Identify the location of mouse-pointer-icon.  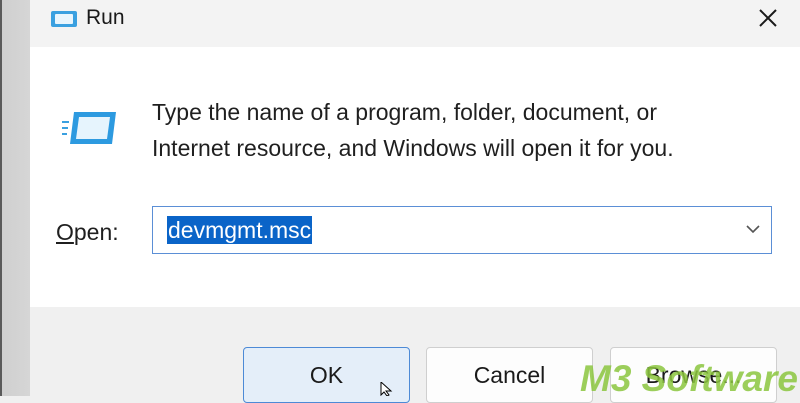
(386, 389).